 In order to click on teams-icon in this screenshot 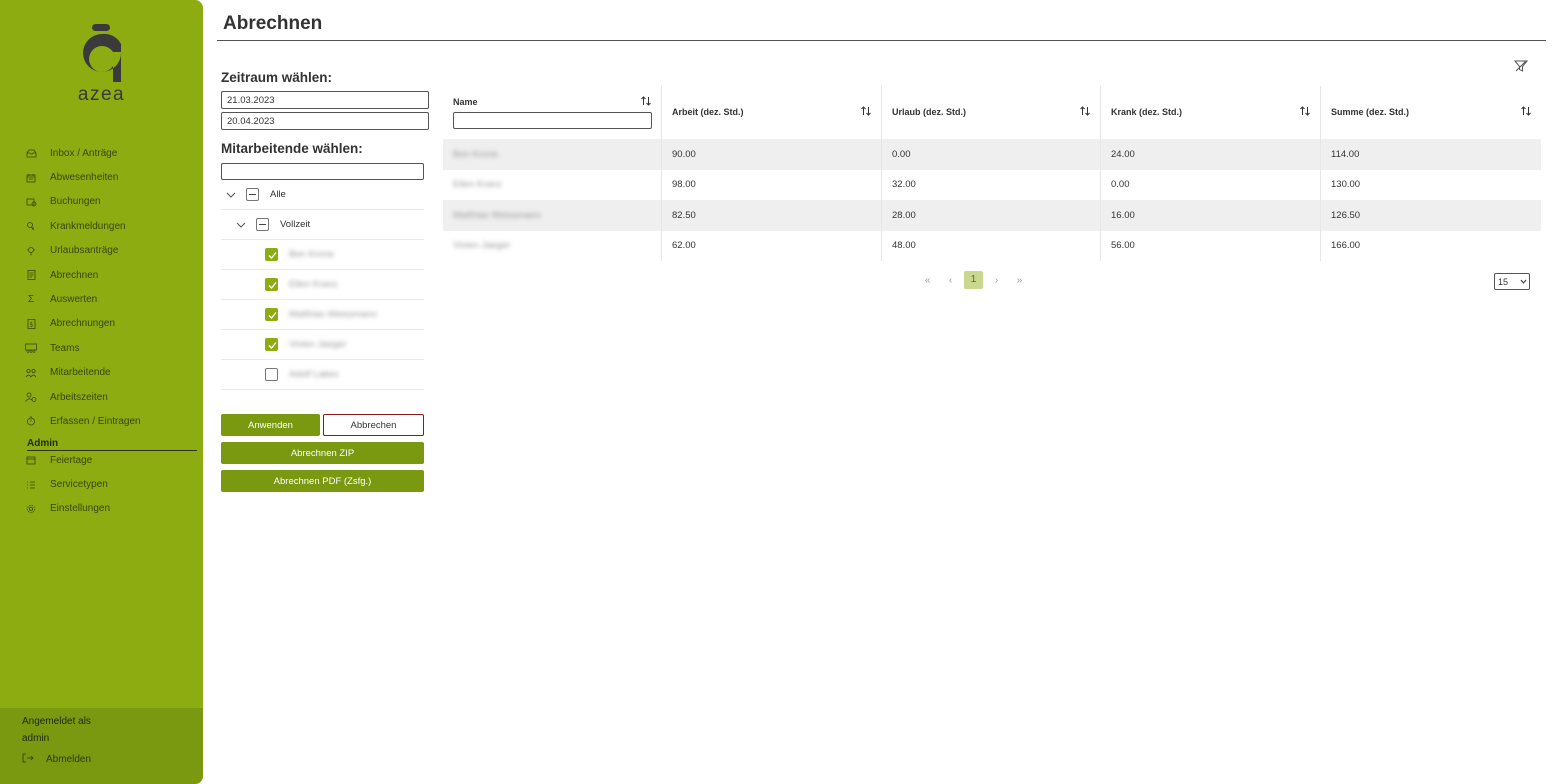, I will do `click(31, 348)`.